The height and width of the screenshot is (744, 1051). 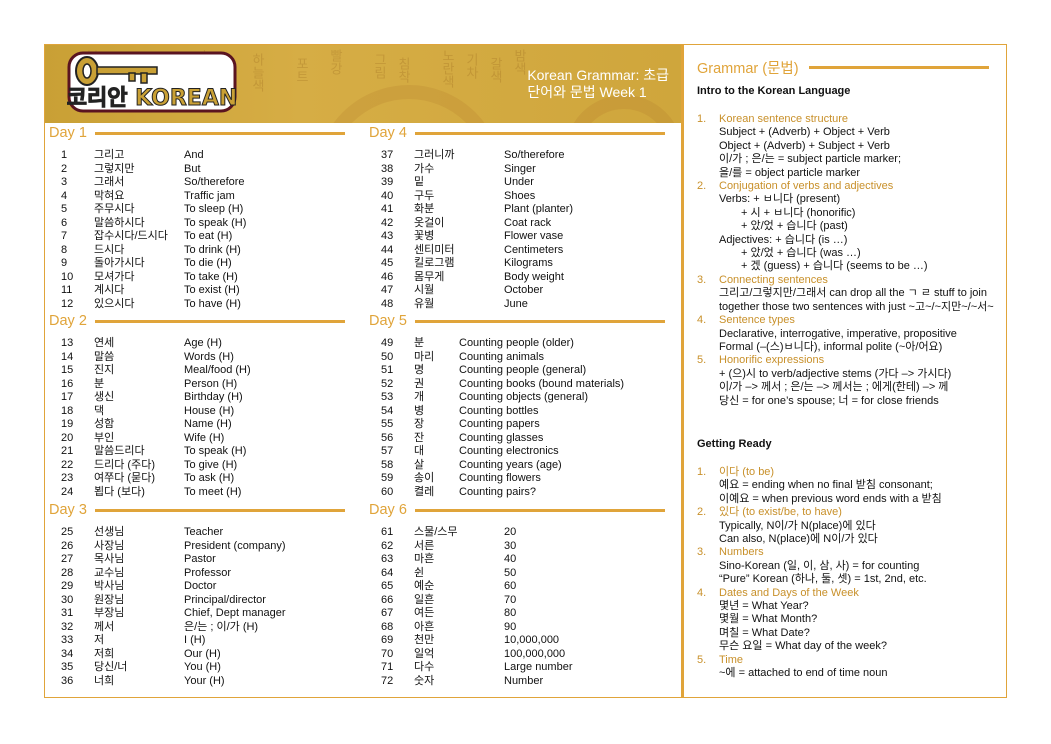 What do you see at coordinates (519, 398) in the screenshot?
I see `vocab-row: 53 개 Counting objects (general)` at bounding box center [519, 398].